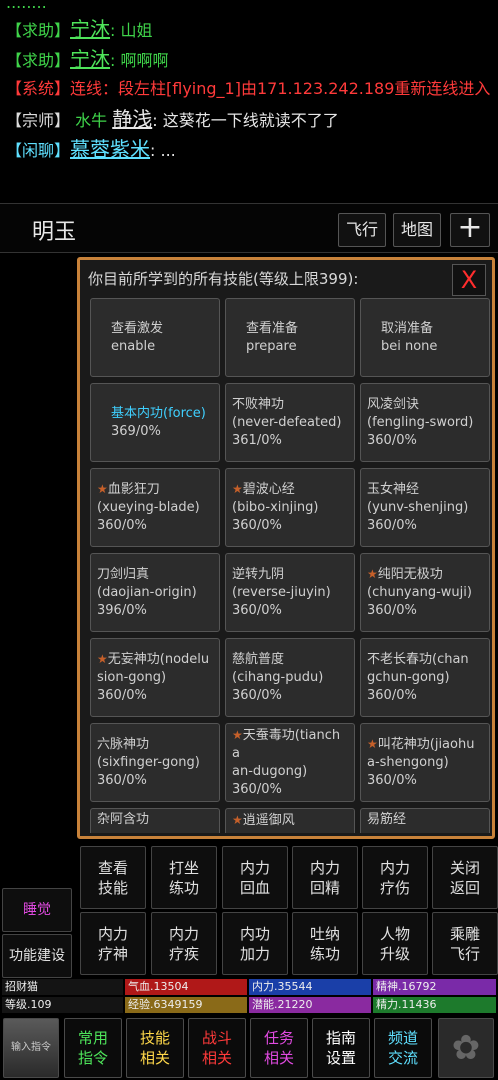 Image resolution: width=498 pixels, height=1080 pixels. What do you see at coordinates (281, 592) in the screenshot?
I see `skill-detail: (reverse-jiuyin)` at bounding box center [281, 592].